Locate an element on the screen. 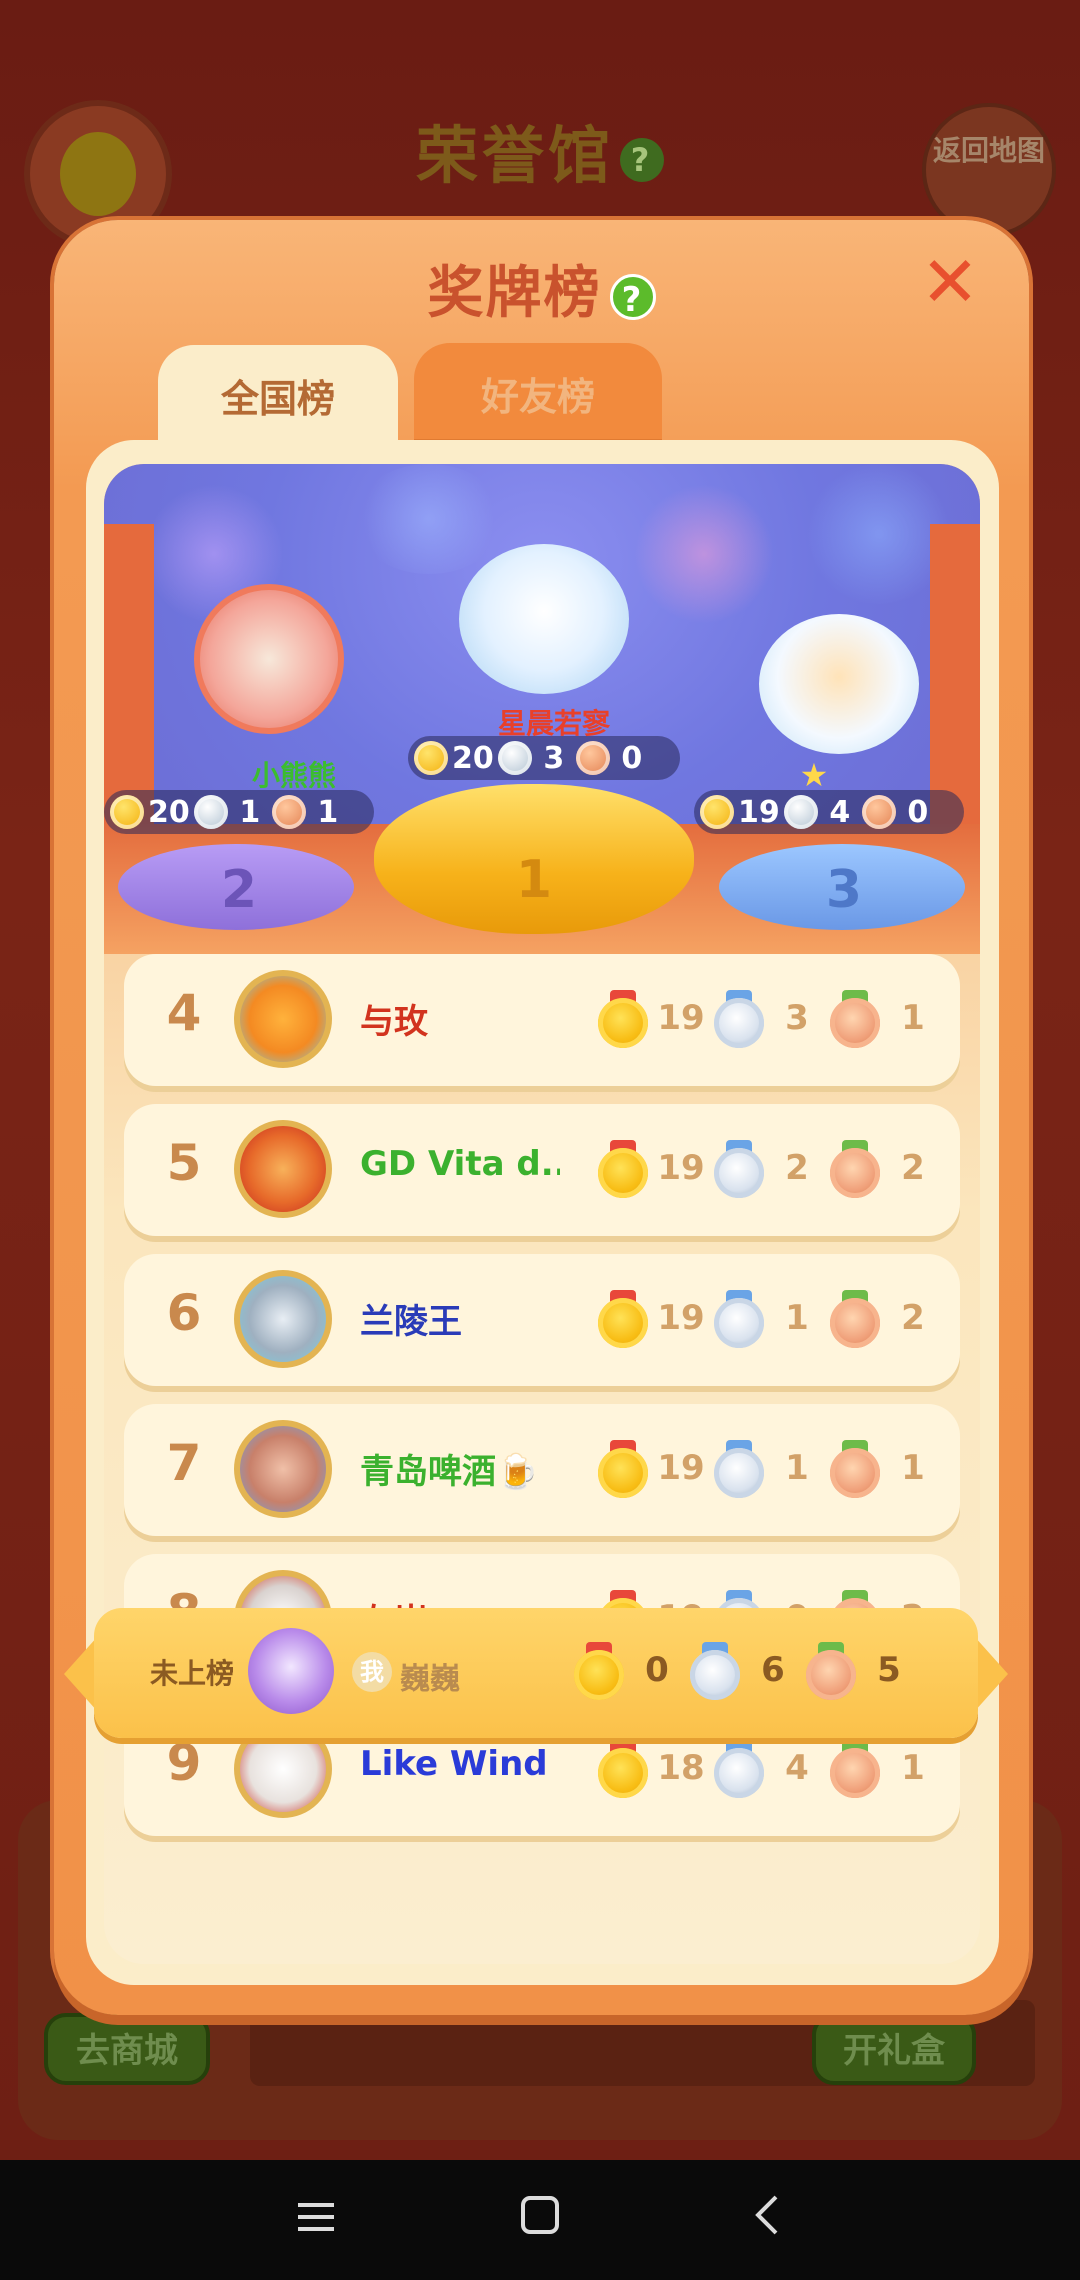  podium-3-avatar is located at coordinates (839, 684).